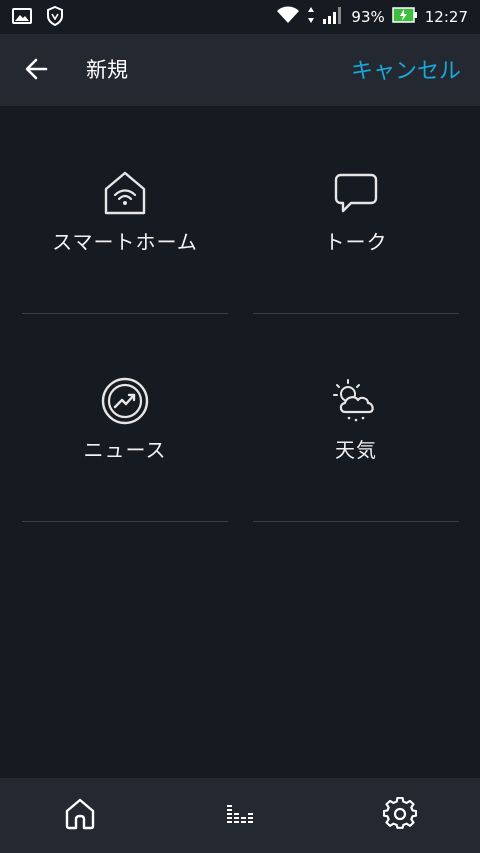 The image size is (480, 853). I want to click on weather-icon, so click(356, 401).